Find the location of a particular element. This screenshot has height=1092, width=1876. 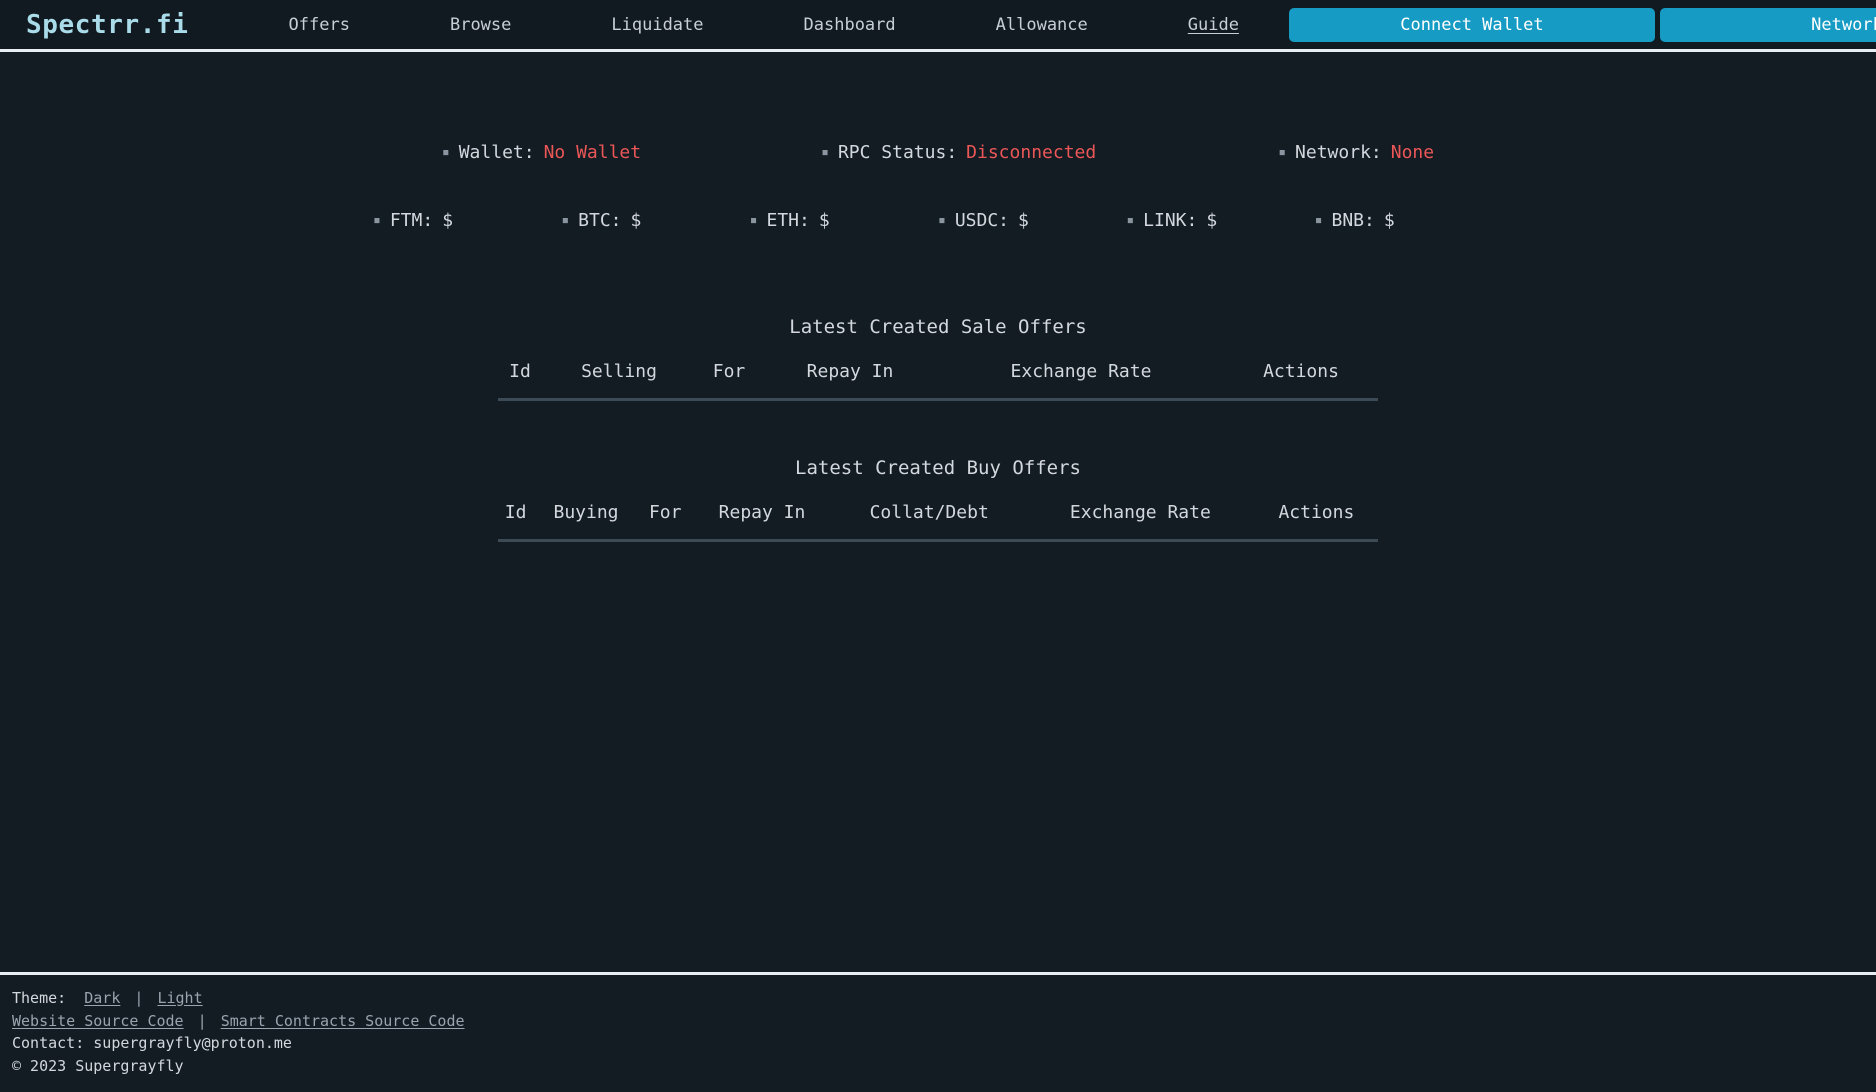

price-row: ▪ FTM: $ ▪ BTC: $ ▪ ETH: $ ▪ USDC: $ ▪ L is located at coordinates (938, 220).